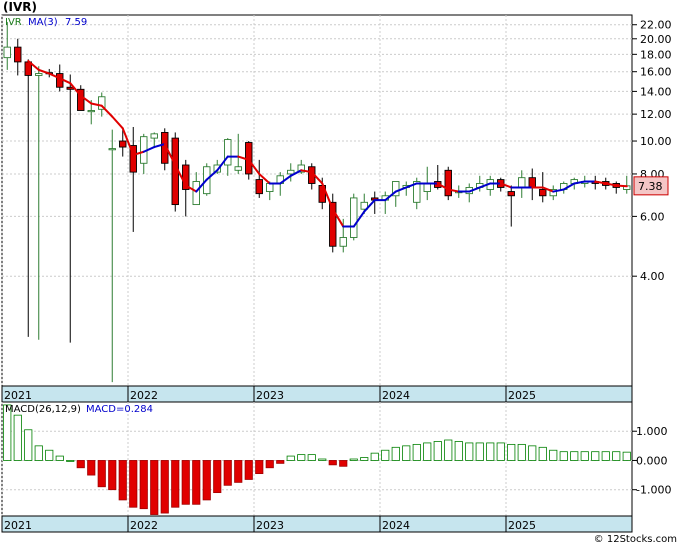  What do you see at coordinates (119, 409) in the screenshot?
I see `macd-legend-value: MACD=0.284` at bounding box center [119, 409].